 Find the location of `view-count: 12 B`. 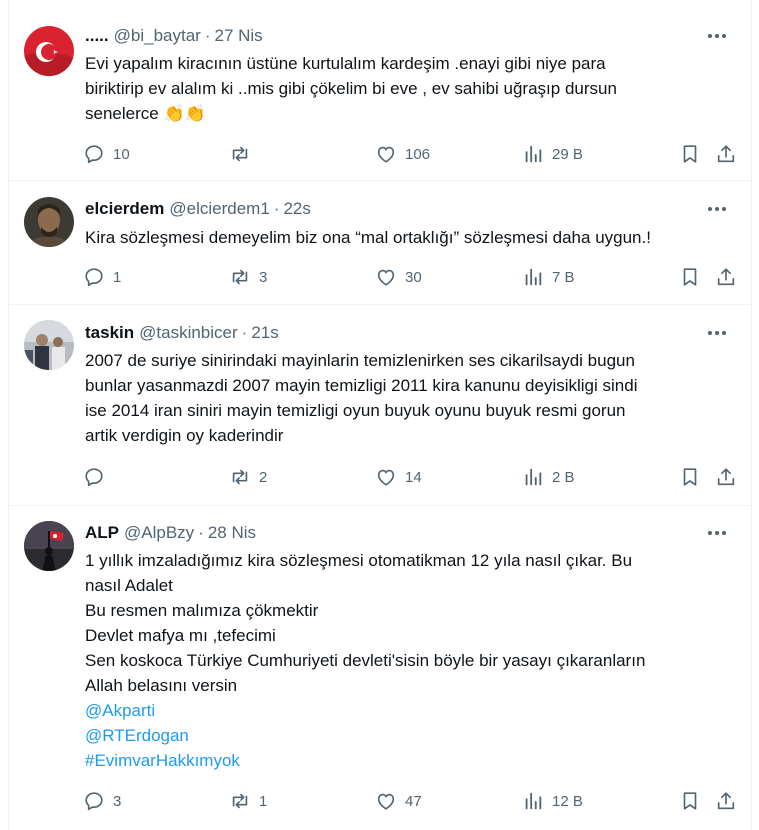

view-count: 12 B is located at coordinates (567, 801).